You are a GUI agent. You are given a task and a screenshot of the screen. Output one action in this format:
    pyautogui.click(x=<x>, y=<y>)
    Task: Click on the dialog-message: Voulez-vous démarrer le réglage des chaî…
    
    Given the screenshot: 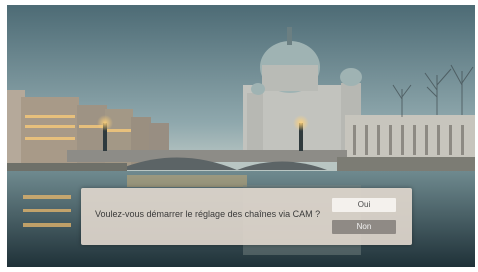 What is the action you would take?
    pyautogui.click(x=208, y=214)
    